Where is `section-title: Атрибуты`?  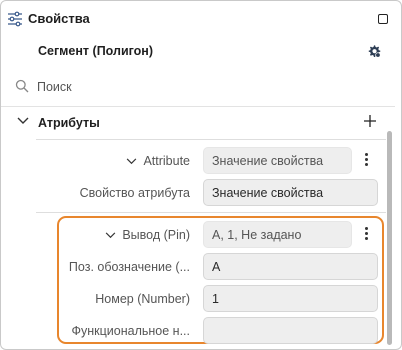 section-title: Атрибуты is located at coordinates (69, 123).